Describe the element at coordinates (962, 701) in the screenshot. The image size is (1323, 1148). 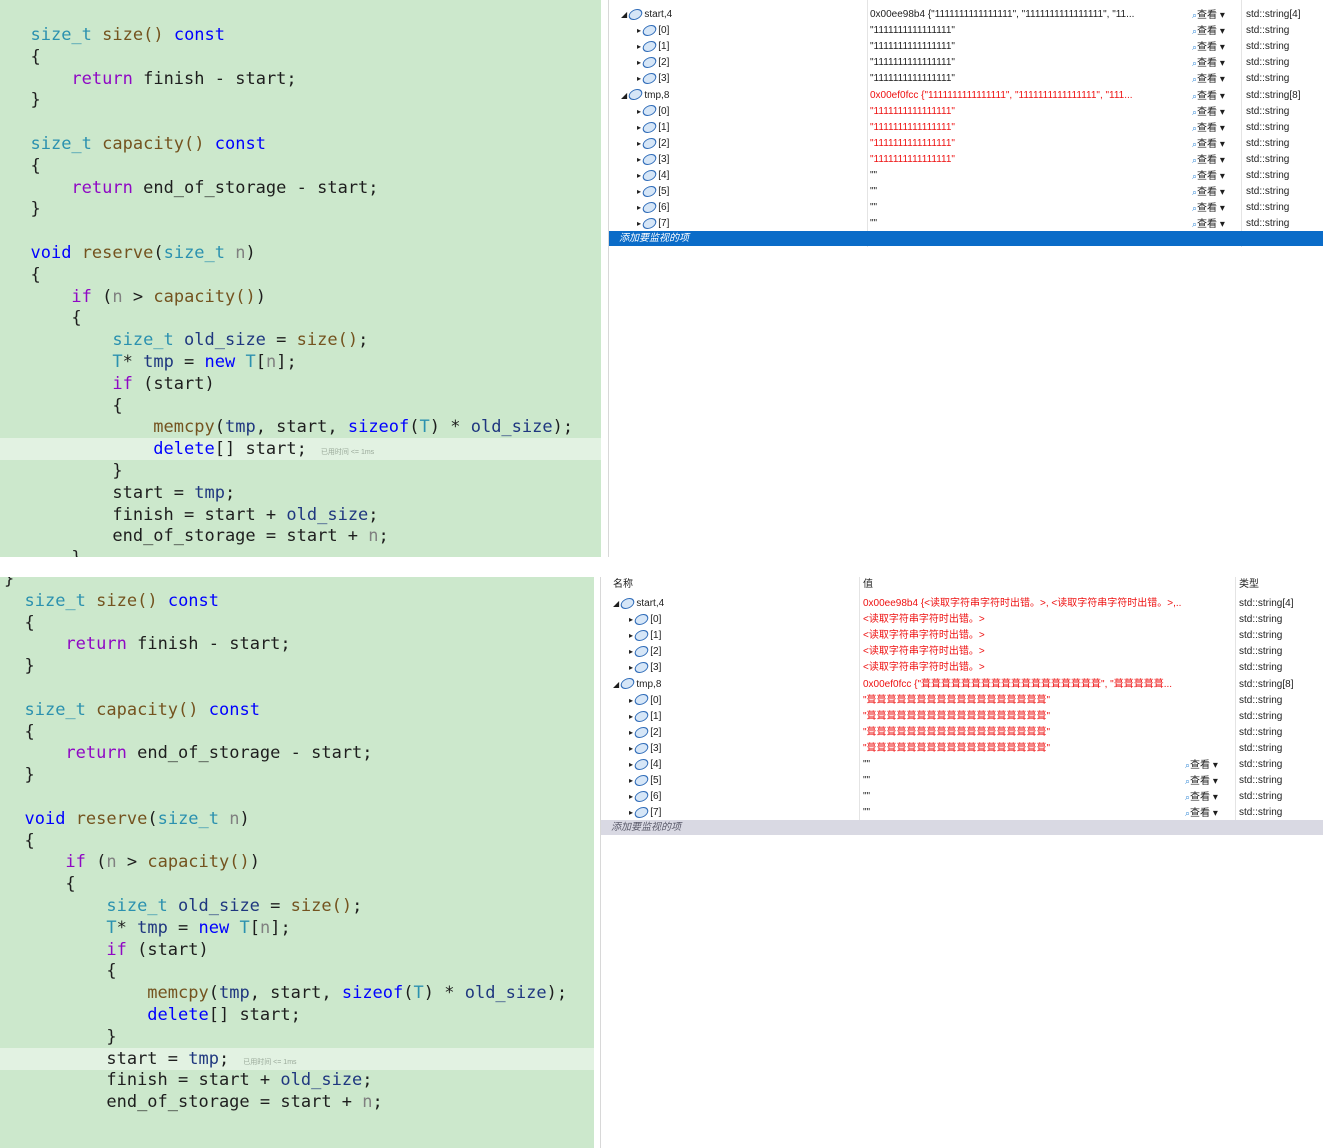
I see `watch-row: ▸ [0] "葺葺葺葺葺葺葺葺葺葺葺葺葺葺葺葺葺葺" std::string` at that location.